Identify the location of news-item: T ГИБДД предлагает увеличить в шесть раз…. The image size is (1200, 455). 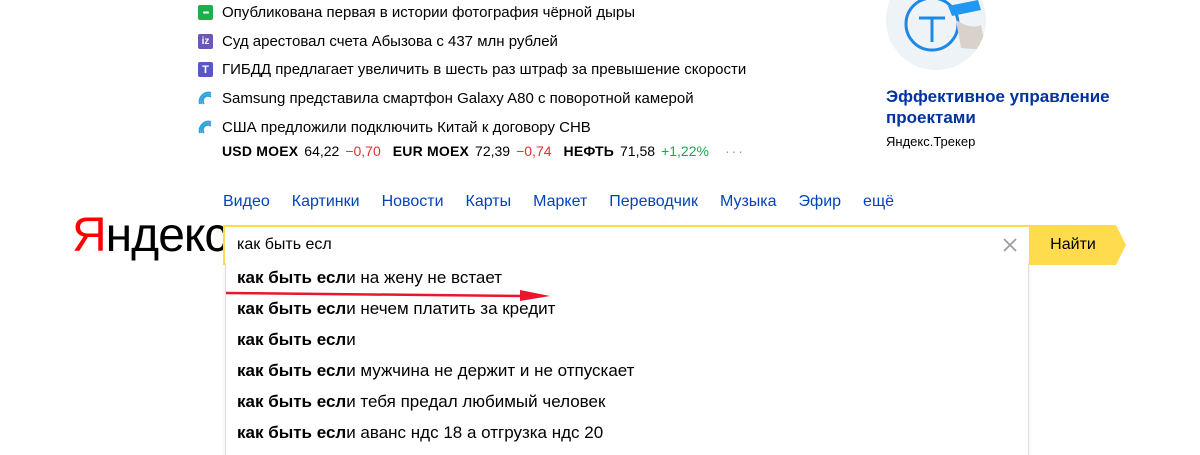
(518, 69).